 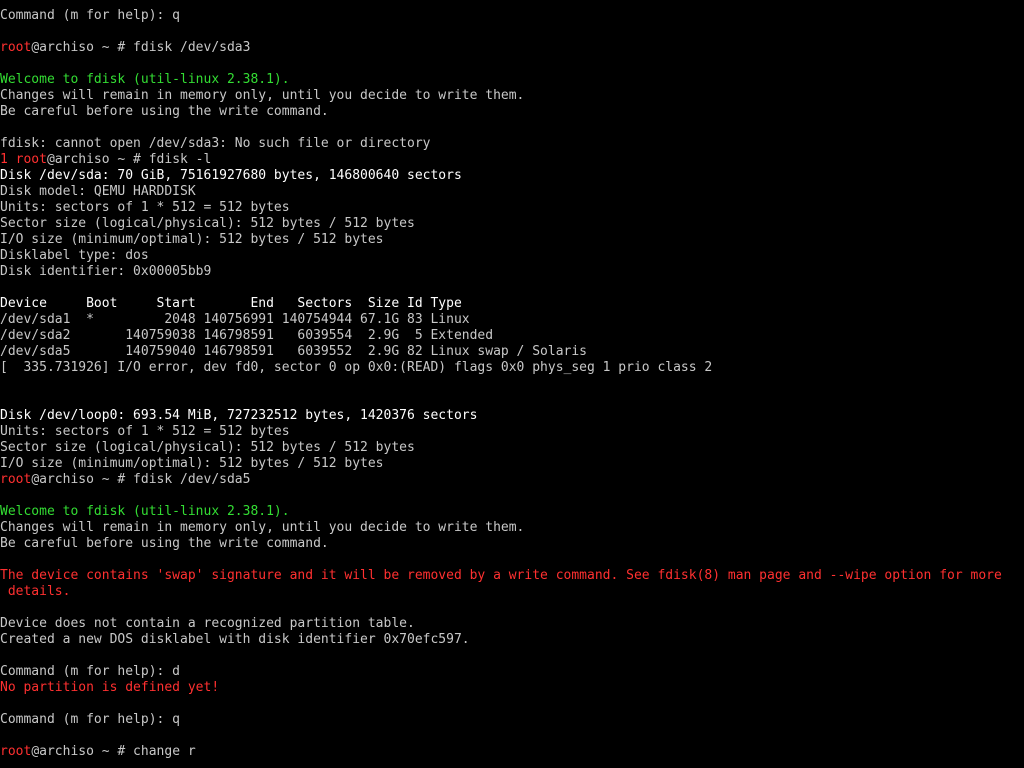 I want to click on terminal-line-shell-prompt: 1 root@archiso ~ # fdisk -l, so click(x=512, y=160).